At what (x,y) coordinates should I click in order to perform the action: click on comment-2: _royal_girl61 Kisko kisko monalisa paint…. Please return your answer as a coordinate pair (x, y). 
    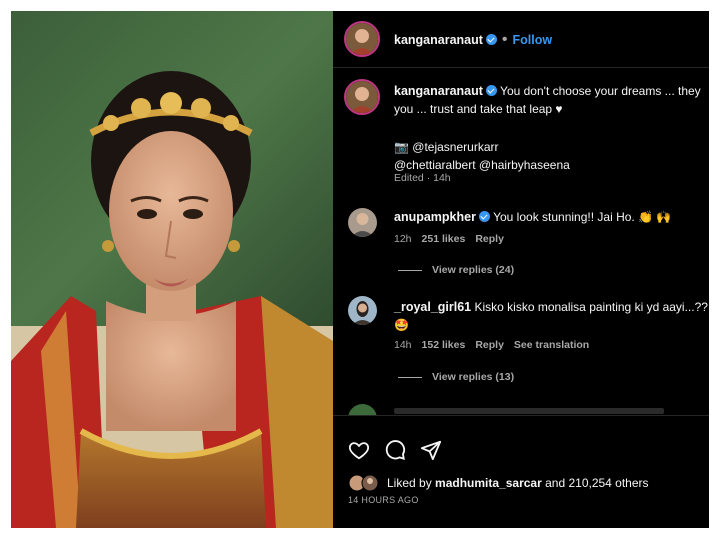
    Looking at the image, I should click on (551, 316).